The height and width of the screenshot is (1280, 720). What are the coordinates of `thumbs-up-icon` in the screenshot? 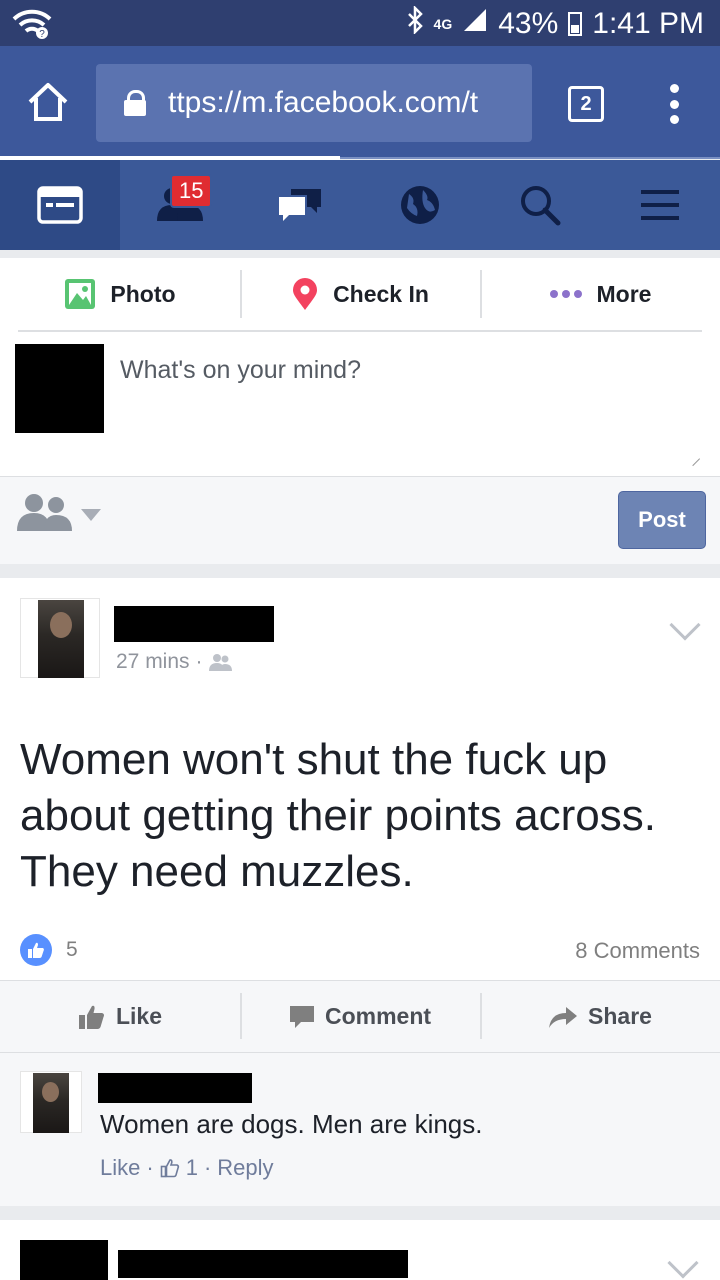 It's located at (91, 1017).